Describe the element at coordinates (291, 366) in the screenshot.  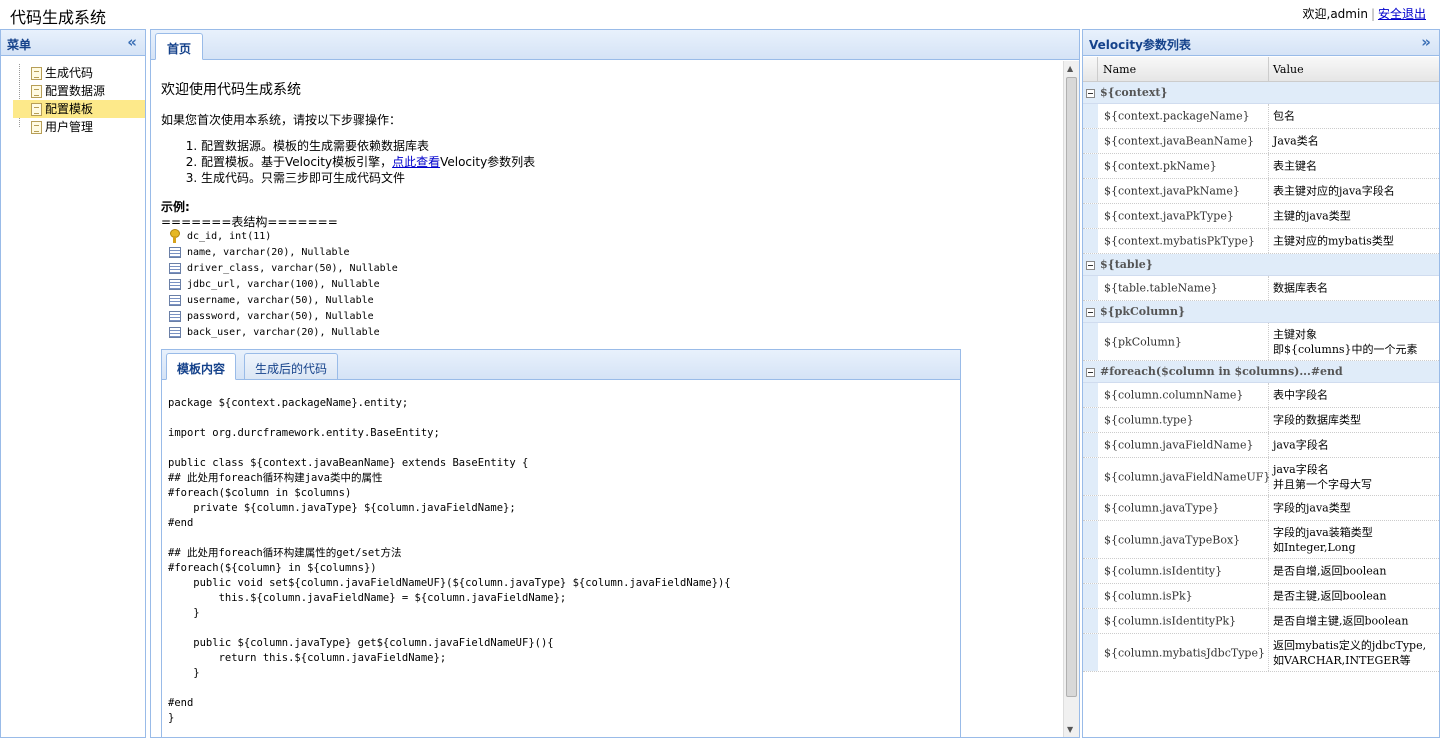
I see `tab-generated-code: 生成后的代码` at that location.